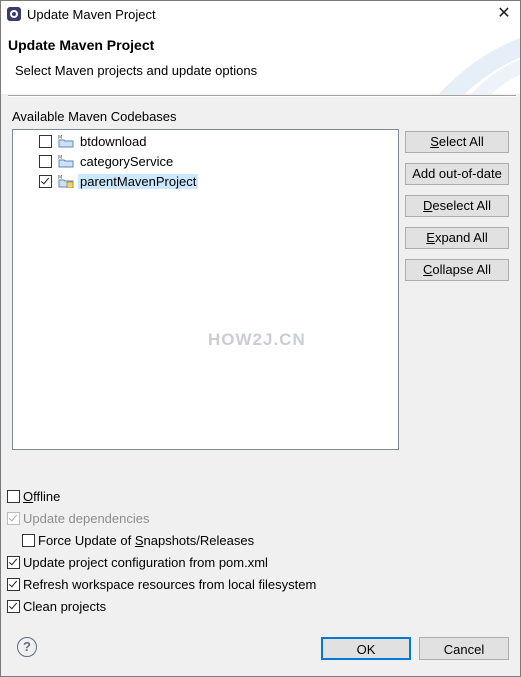 The width and height of the screenshot is (521, 677). Describe the element at coordinates (199, 540) in the screenshot. I see `force-update-rest: napshots/Releases` at that location.